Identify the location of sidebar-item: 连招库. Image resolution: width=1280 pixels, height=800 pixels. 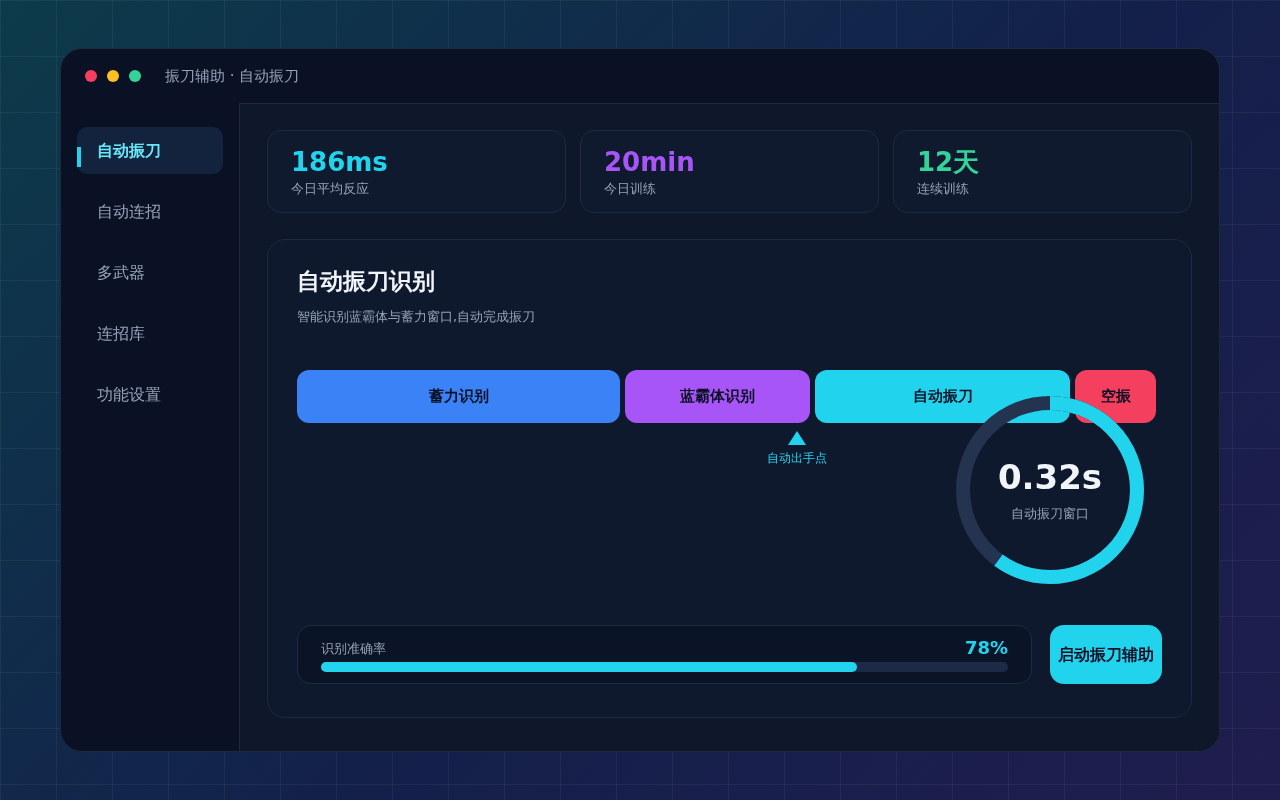
(150, 333).